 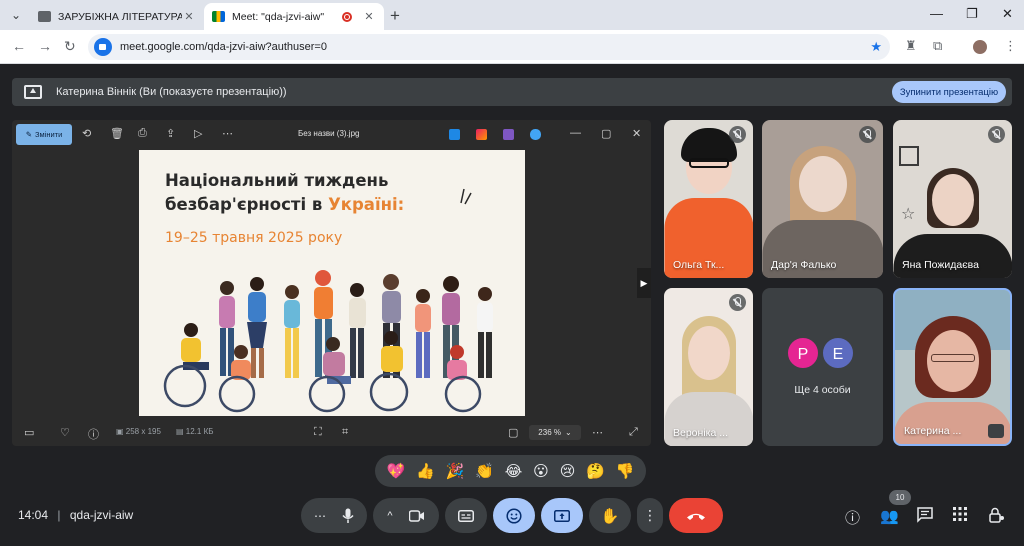 What do you see at coordinates (223, 47) in the screenshot?
I see `url-text: meet.google.com/qda-jzvi-aiw?authuser=0` at bounding box center [223, 47].